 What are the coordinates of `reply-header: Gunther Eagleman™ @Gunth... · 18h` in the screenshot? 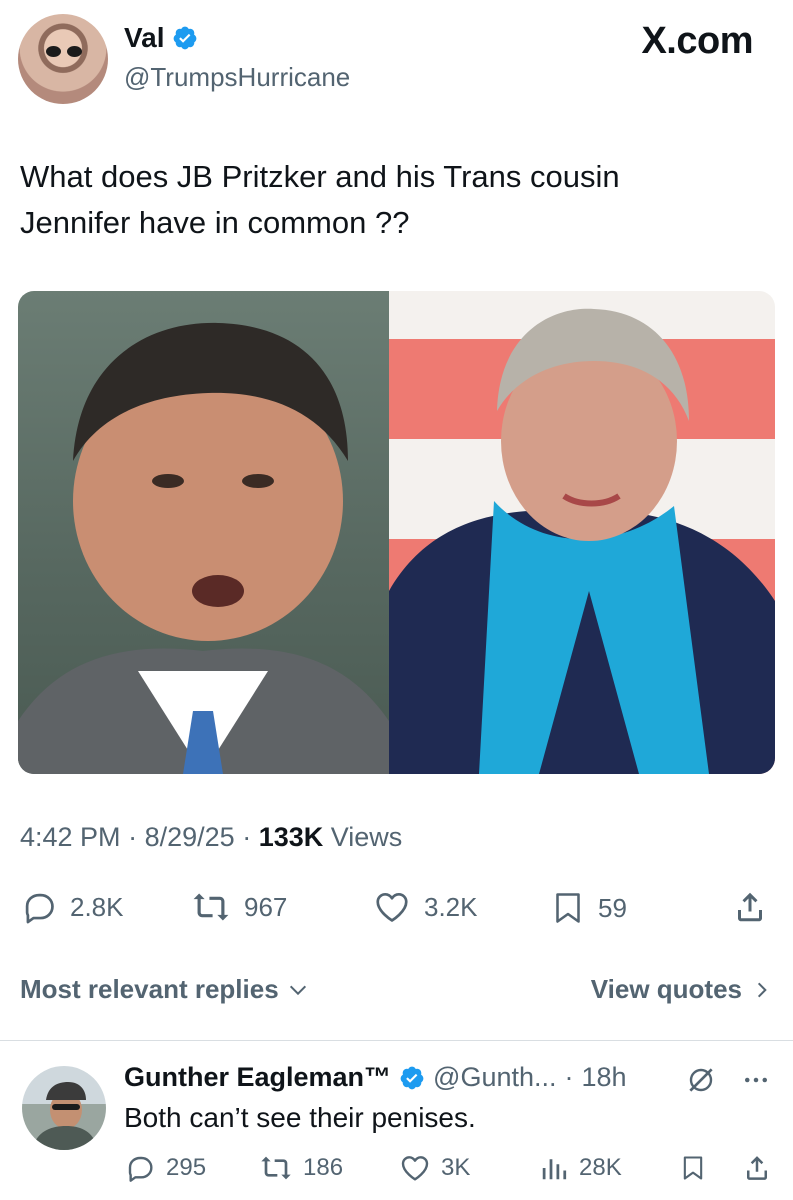 It's located at (375, 1077).